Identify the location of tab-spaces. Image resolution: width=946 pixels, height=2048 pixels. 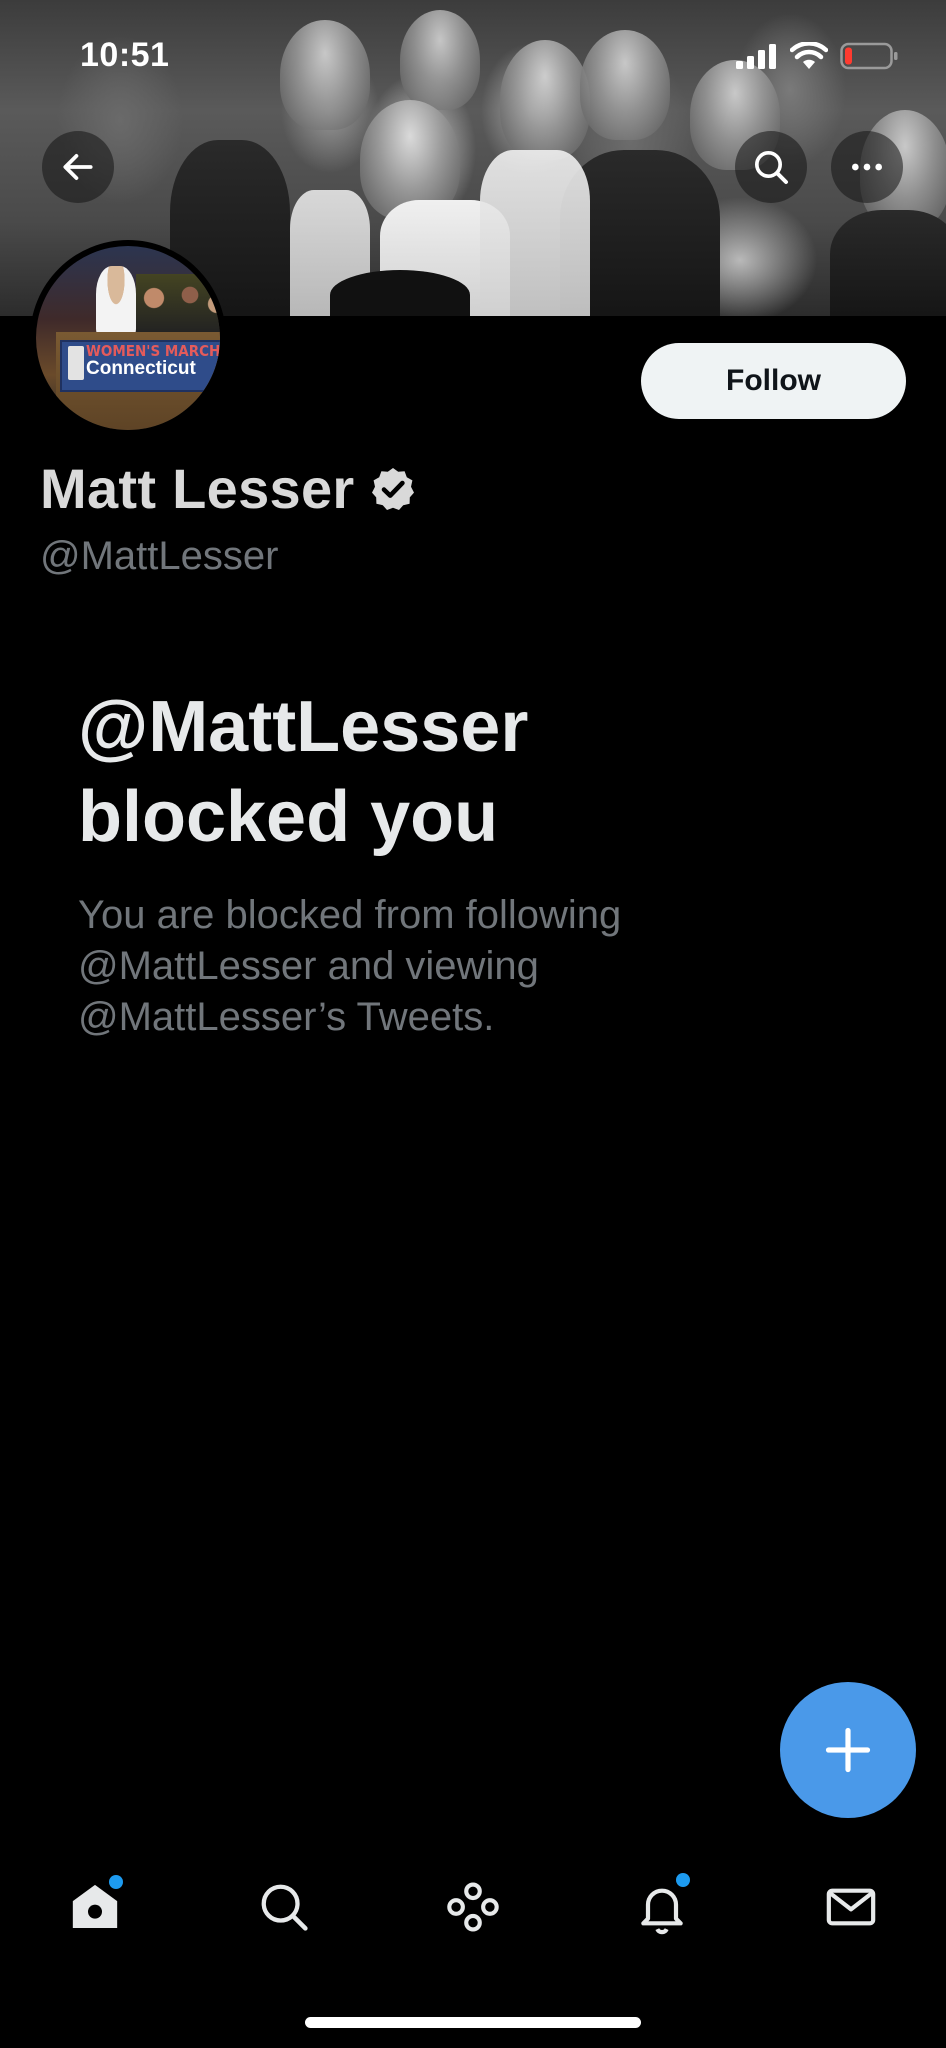
(473, 1907).